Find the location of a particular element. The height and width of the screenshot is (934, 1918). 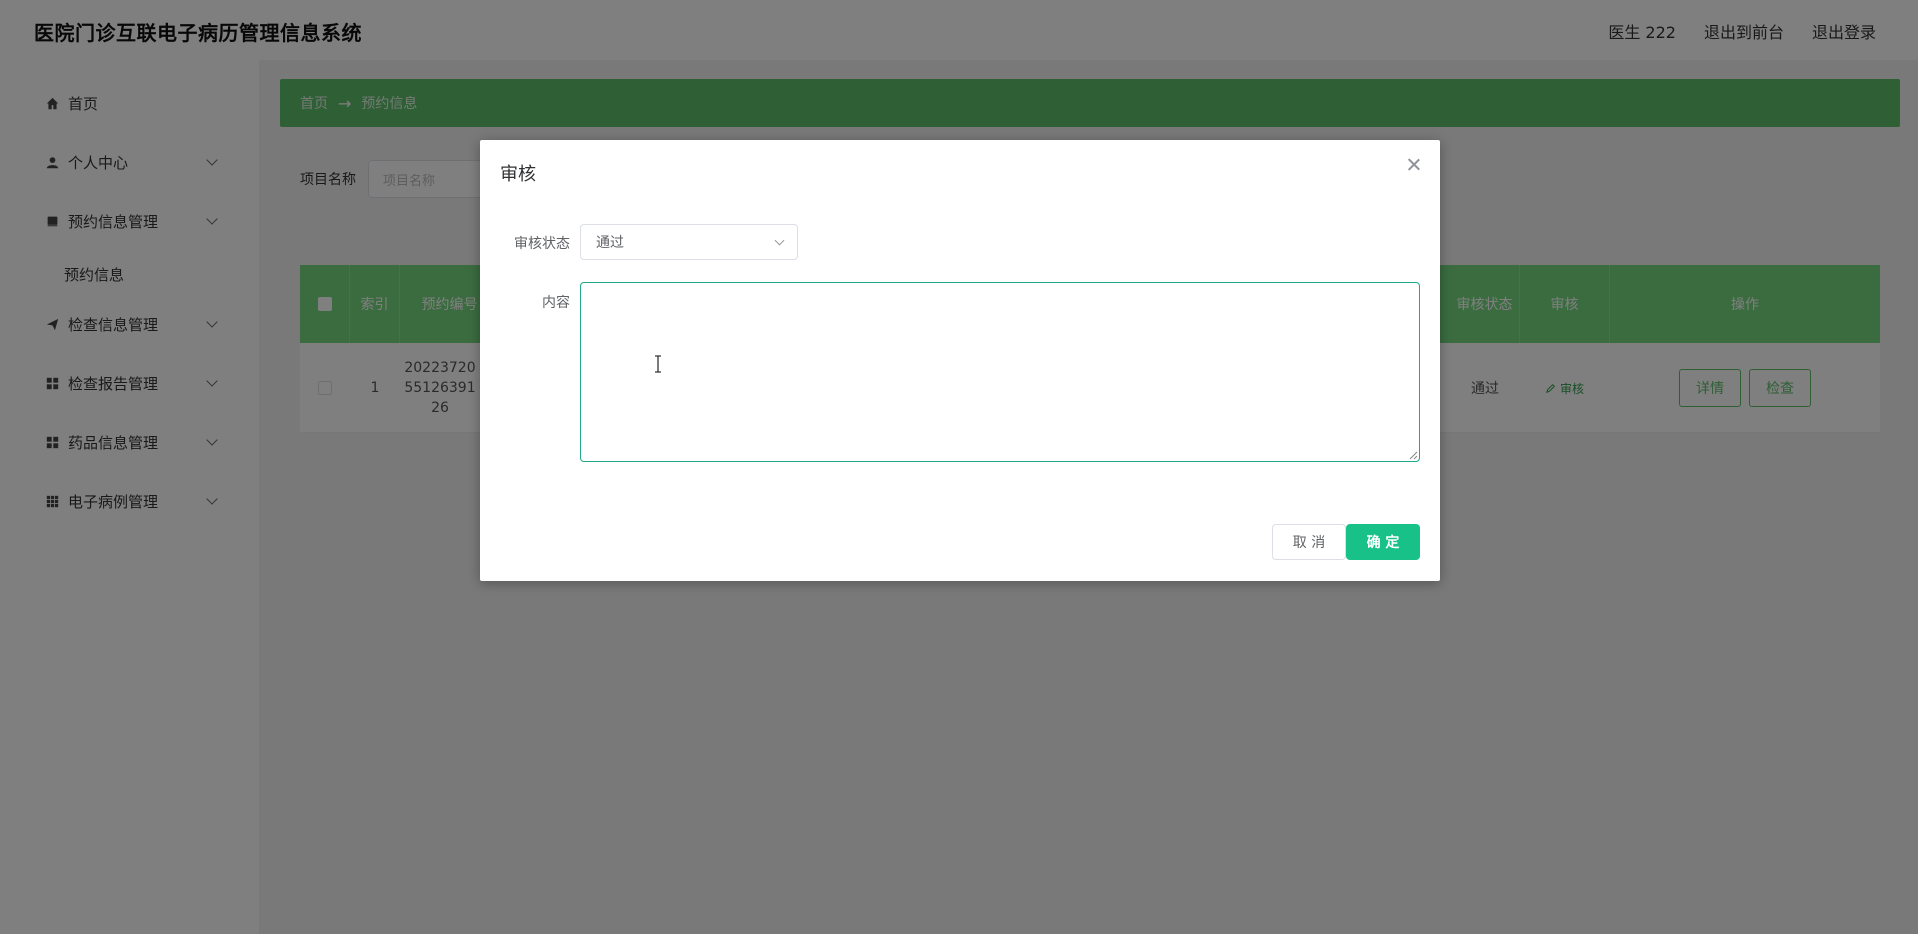

resize-grip-icon is located at coordinates (1413, 455).